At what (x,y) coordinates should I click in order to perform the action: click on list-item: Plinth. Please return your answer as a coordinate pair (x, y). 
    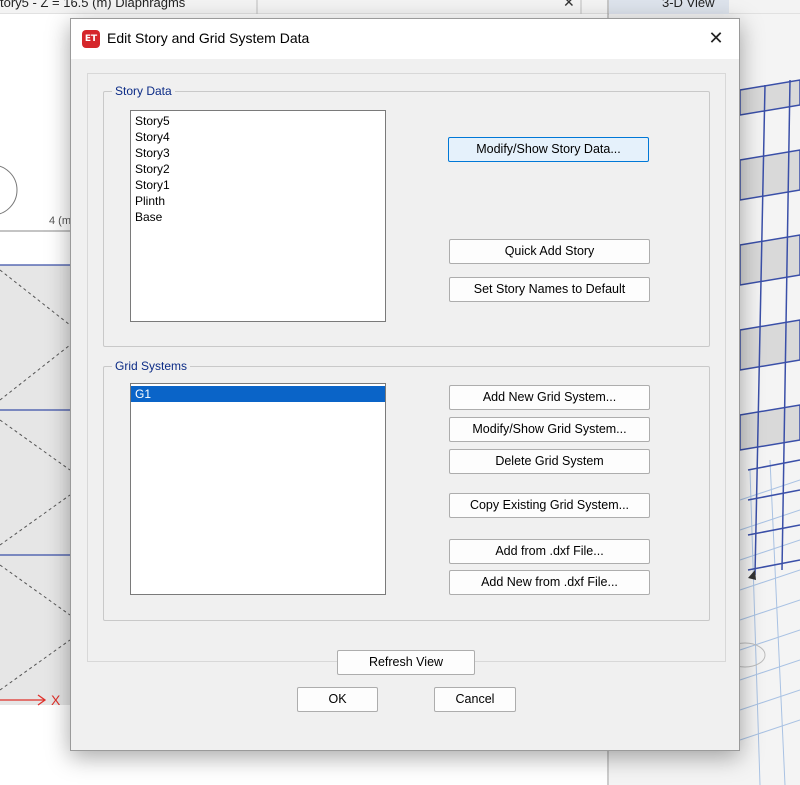
    Looking at the image, I should click on (258, 201).